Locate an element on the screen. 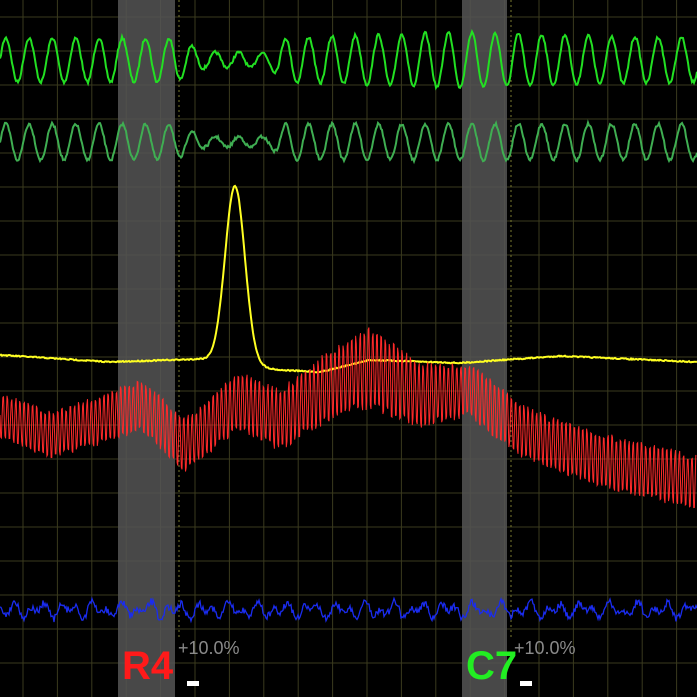  marker-dash-c7 is located at coordinates (526, 683).